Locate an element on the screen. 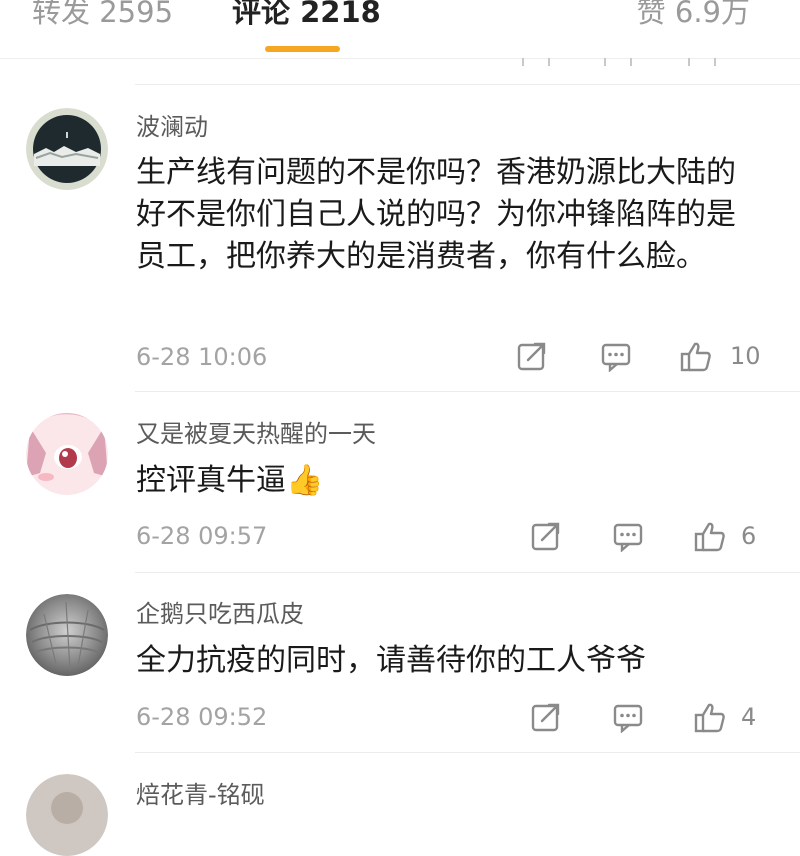 Image resolution: width=800 pixels, height=856 pixels. tab-comments: 评论 2218 is located at coordinates (306, 17).